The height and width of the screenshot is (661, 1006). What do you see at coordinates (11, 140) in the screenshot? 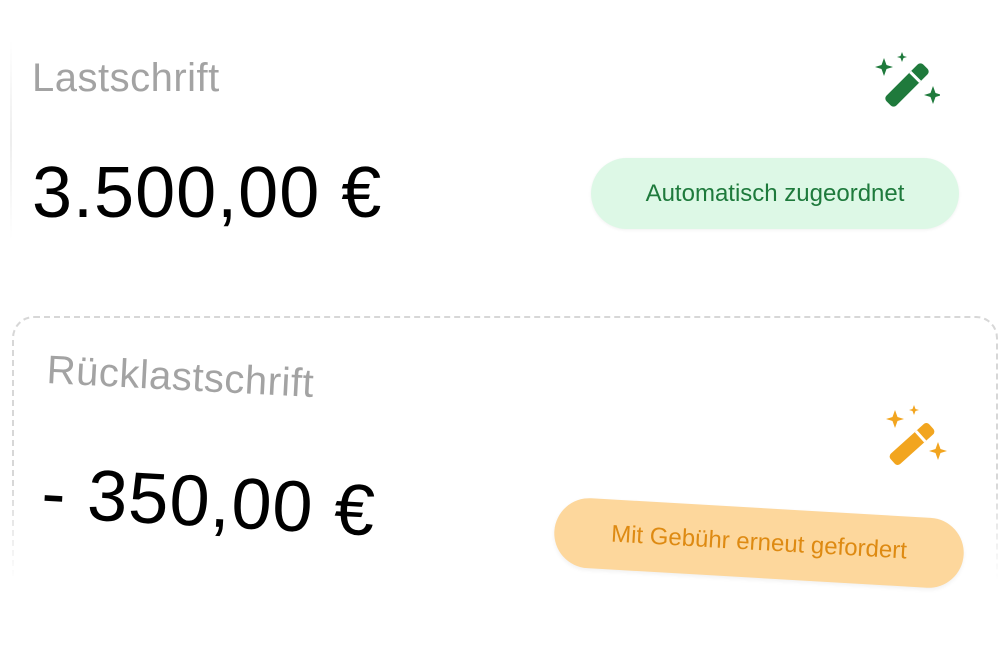
I see `card-edge` at bounding box center [11, 140].